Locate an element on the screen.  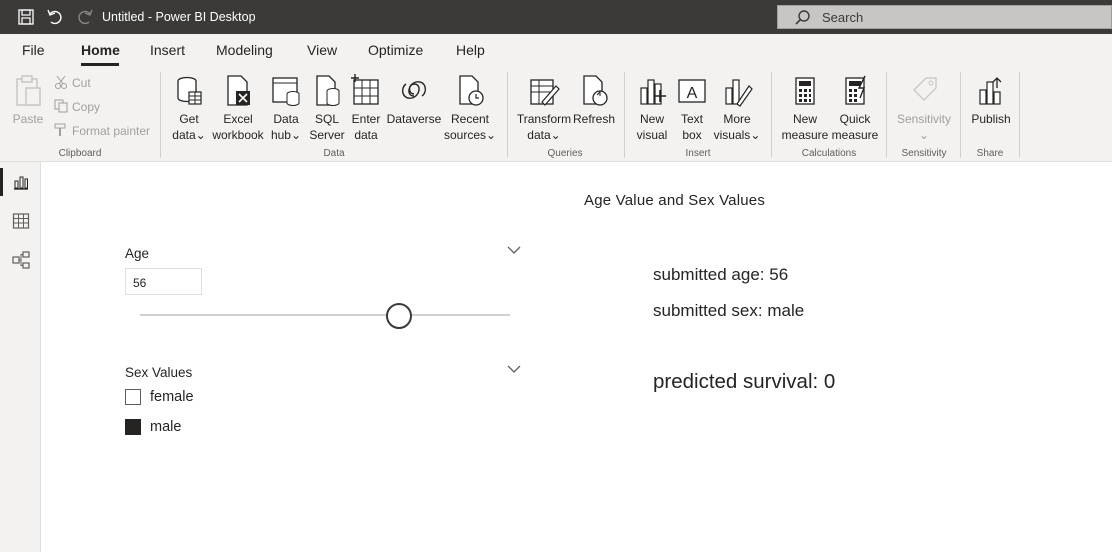
age-slider-track is located at coordinates (325, 315).